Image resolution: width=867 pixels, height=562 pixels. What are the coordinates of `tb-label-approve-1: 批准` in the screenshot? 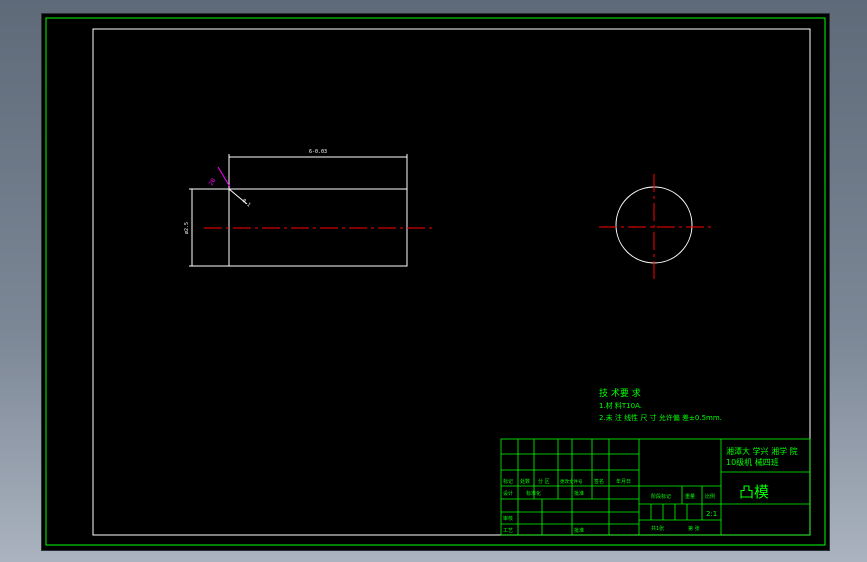 It's located at (579, 493).